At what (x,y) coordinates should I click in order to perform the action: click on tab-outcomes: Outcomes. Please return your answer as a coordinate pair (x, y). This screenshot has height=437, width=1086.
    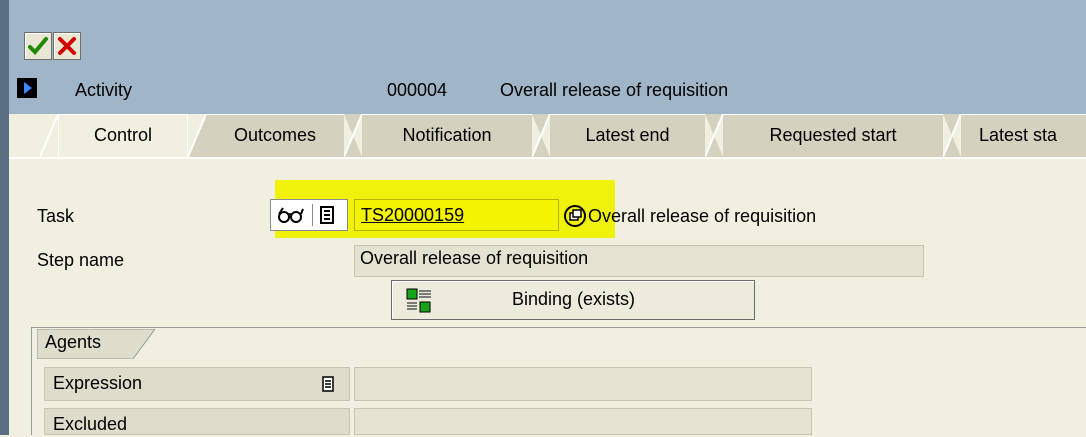
    Looking at the image, I should click on (275, 135).